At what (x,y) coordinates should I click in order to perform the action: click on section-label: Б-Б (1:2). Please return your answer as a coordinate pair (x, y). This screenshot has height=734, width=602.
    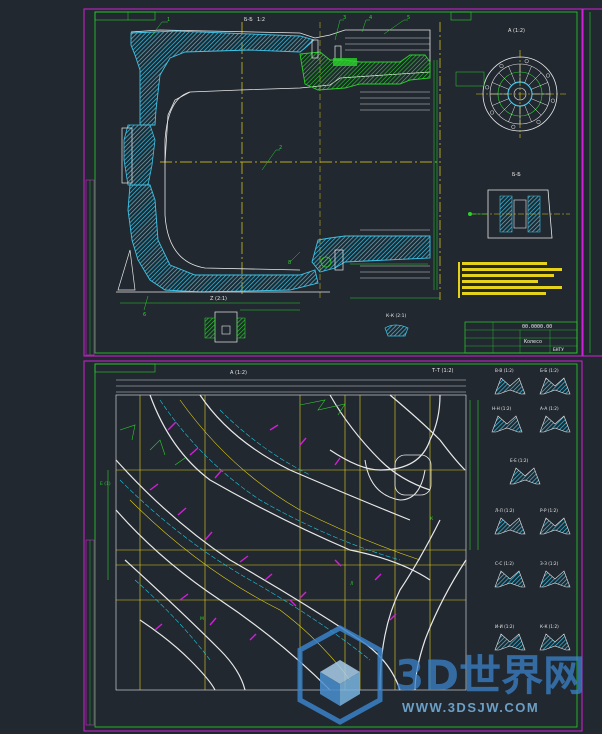
    Looking at the image, I should click on (549, 370).